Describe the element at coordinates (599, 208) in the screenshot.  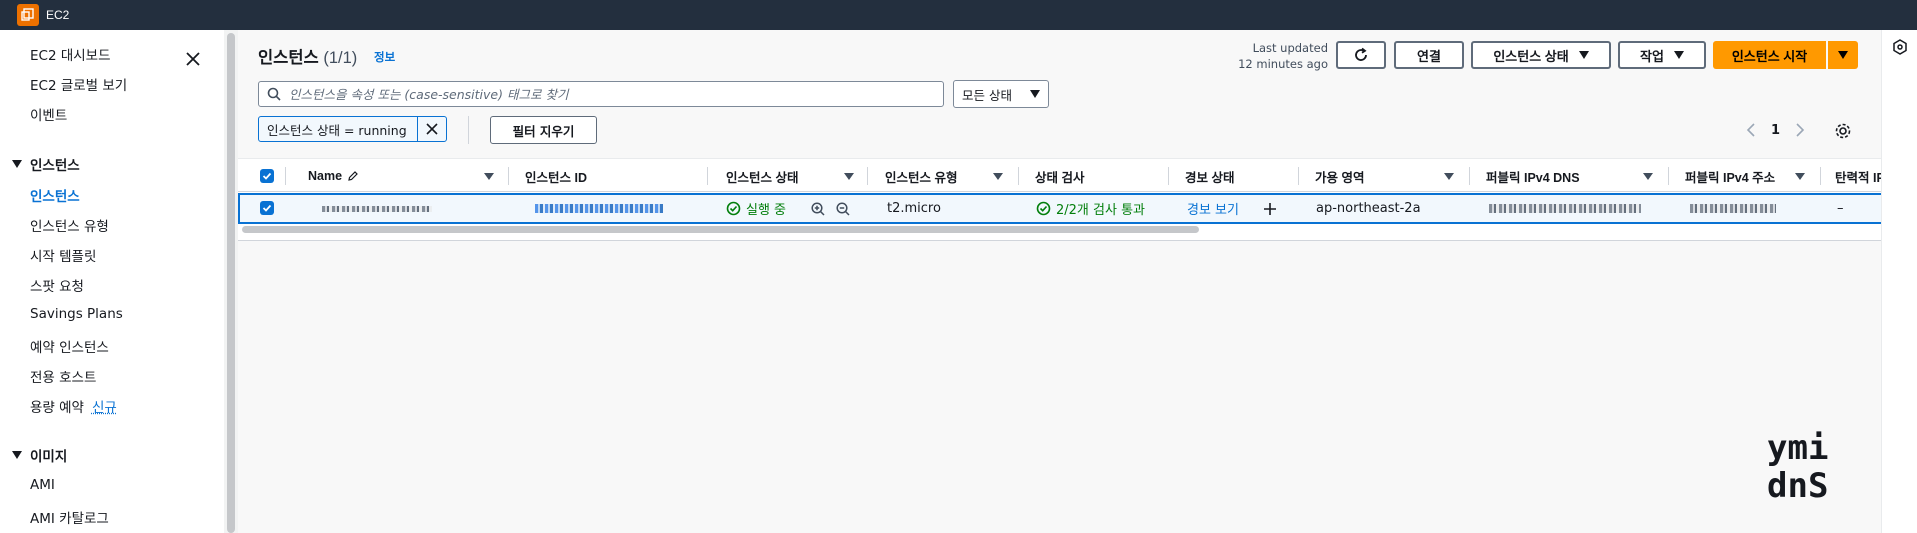
I see `cell-instance-id-redacted` at that location.